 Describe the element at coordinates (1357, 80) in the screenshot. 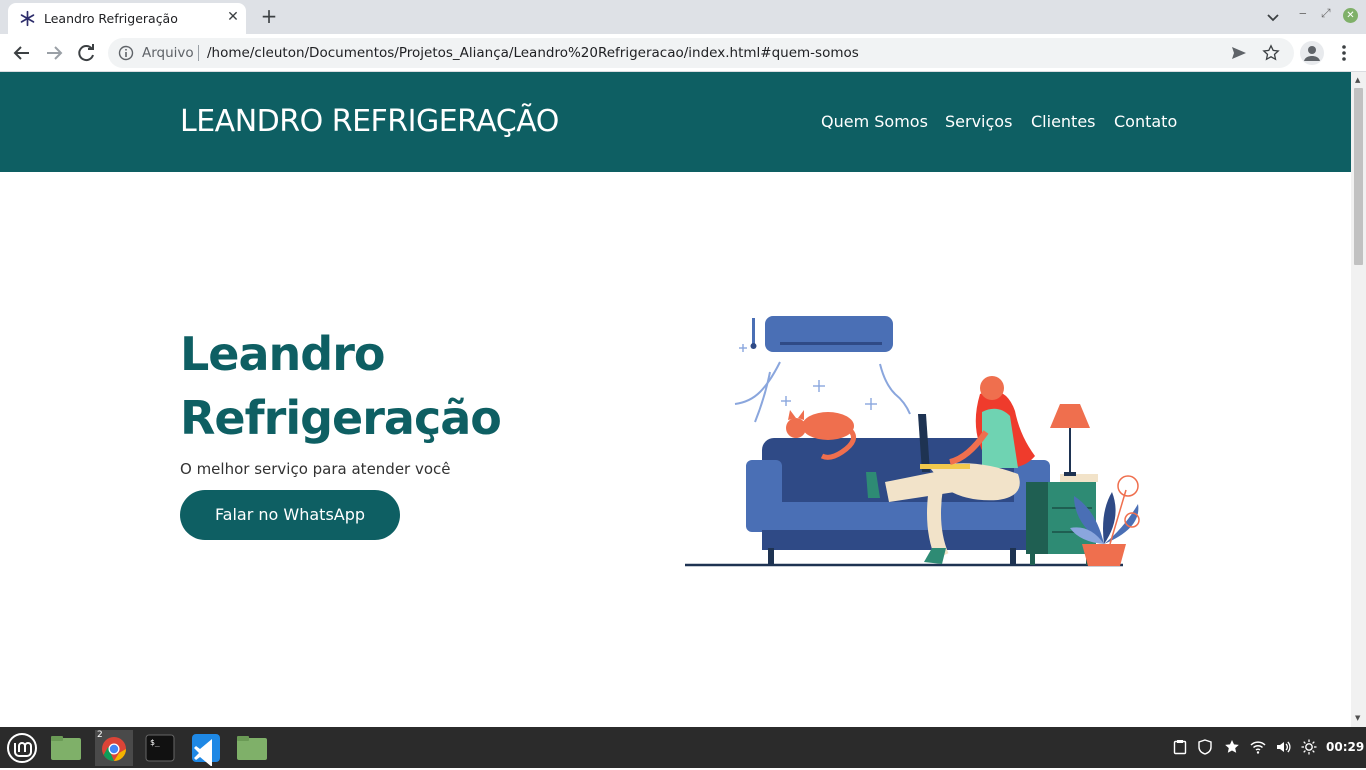

I see `scroll-up-arrow-icon: ▲` at that location.